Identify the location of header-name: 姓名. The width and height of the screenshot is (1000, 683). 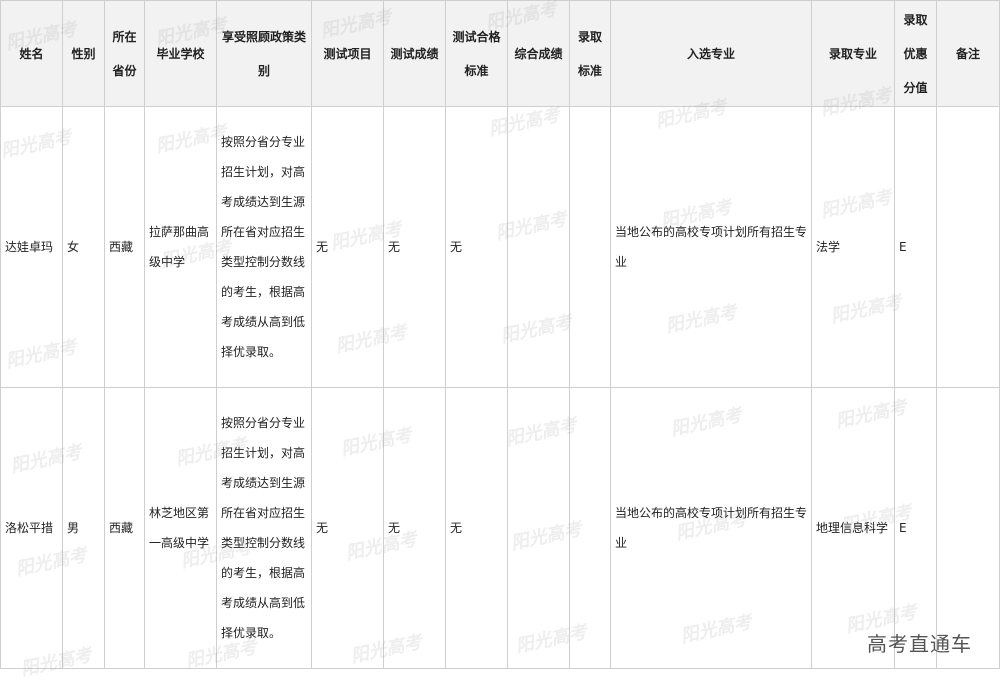
(31, 53).